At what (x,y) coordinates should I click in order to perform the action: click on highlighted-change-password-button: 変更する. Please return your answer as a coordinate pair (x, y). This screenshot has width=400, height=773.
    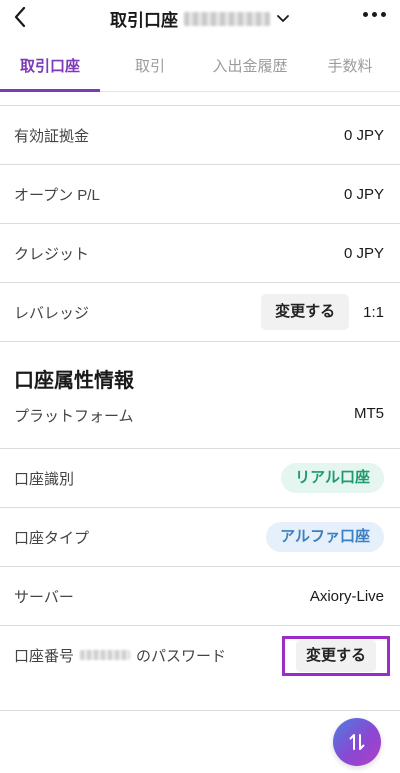
    Looking at the image, I should click on (336, 656).